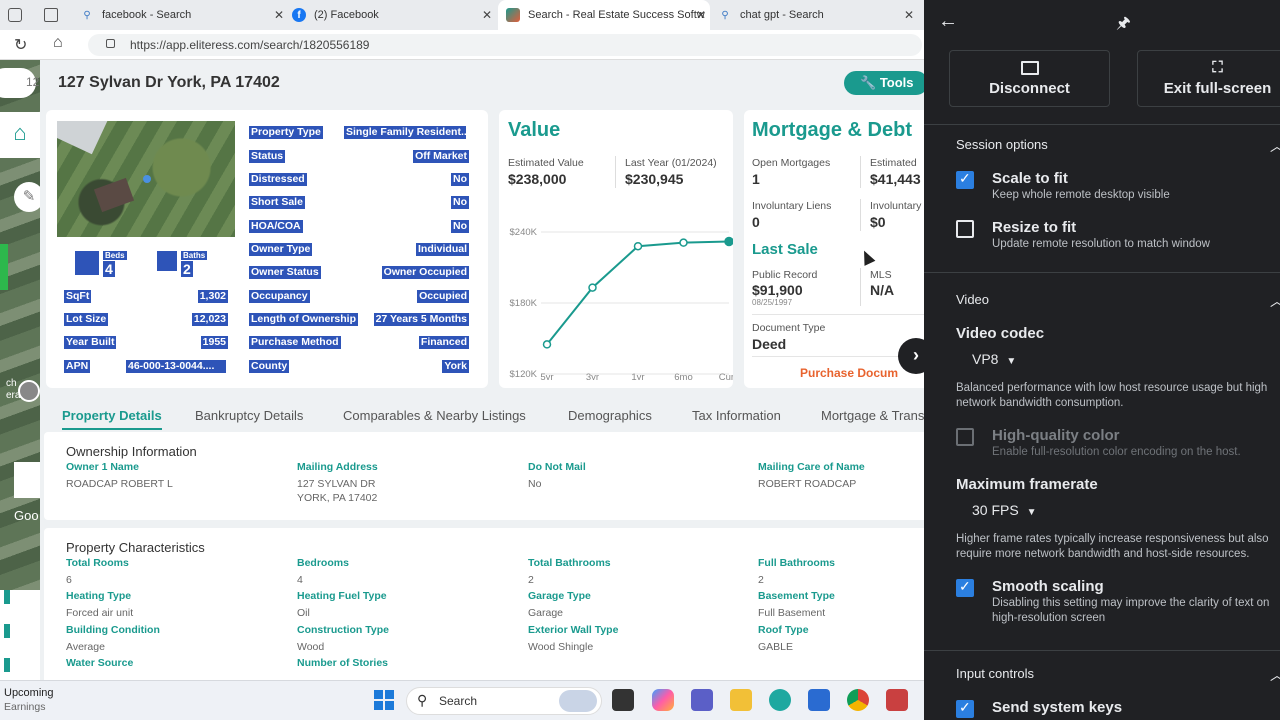  I want to click on disconnect-button: Disconnect, so click(1029, 78).